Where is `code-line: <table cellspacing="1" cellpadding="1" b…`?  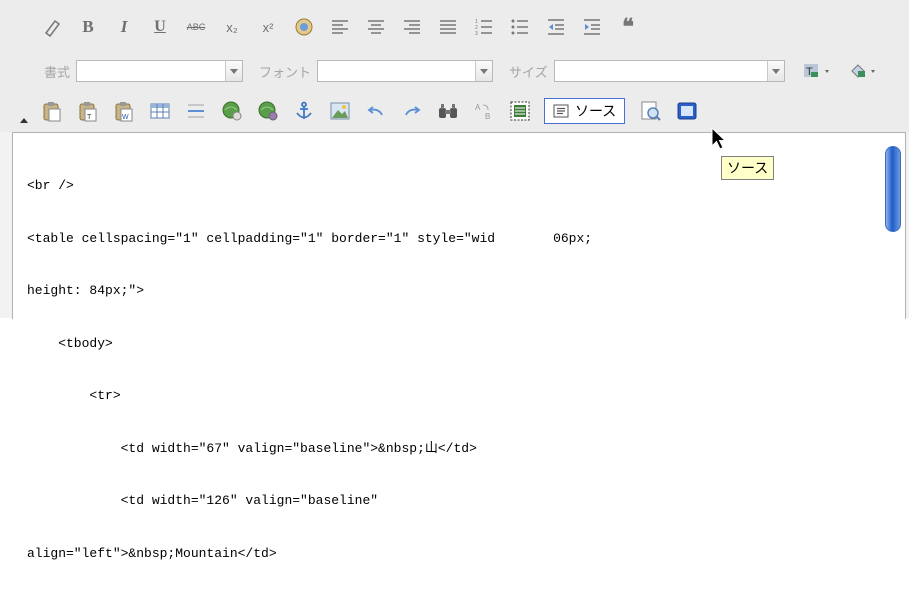 code-line: <table cellspacing="1" cellpadding="1" b… is located at coordinates (452, 239).